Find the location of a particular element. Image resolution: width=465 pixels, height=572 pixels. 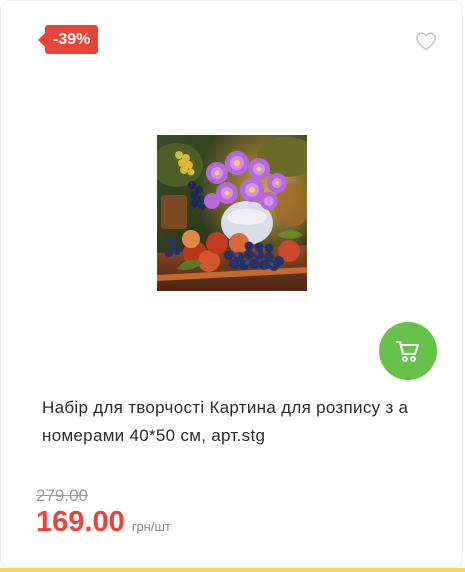

current-price: 169.00 is located at coordinates (80, 522).